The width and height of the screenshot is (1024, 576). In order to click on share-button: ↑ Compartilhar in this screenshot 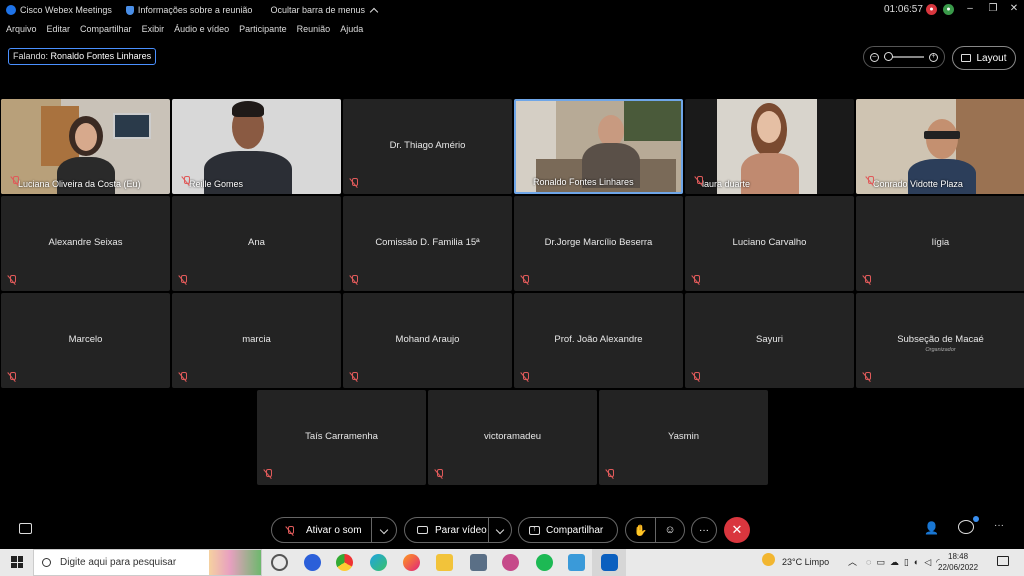, I will do `click(568, 530)`.